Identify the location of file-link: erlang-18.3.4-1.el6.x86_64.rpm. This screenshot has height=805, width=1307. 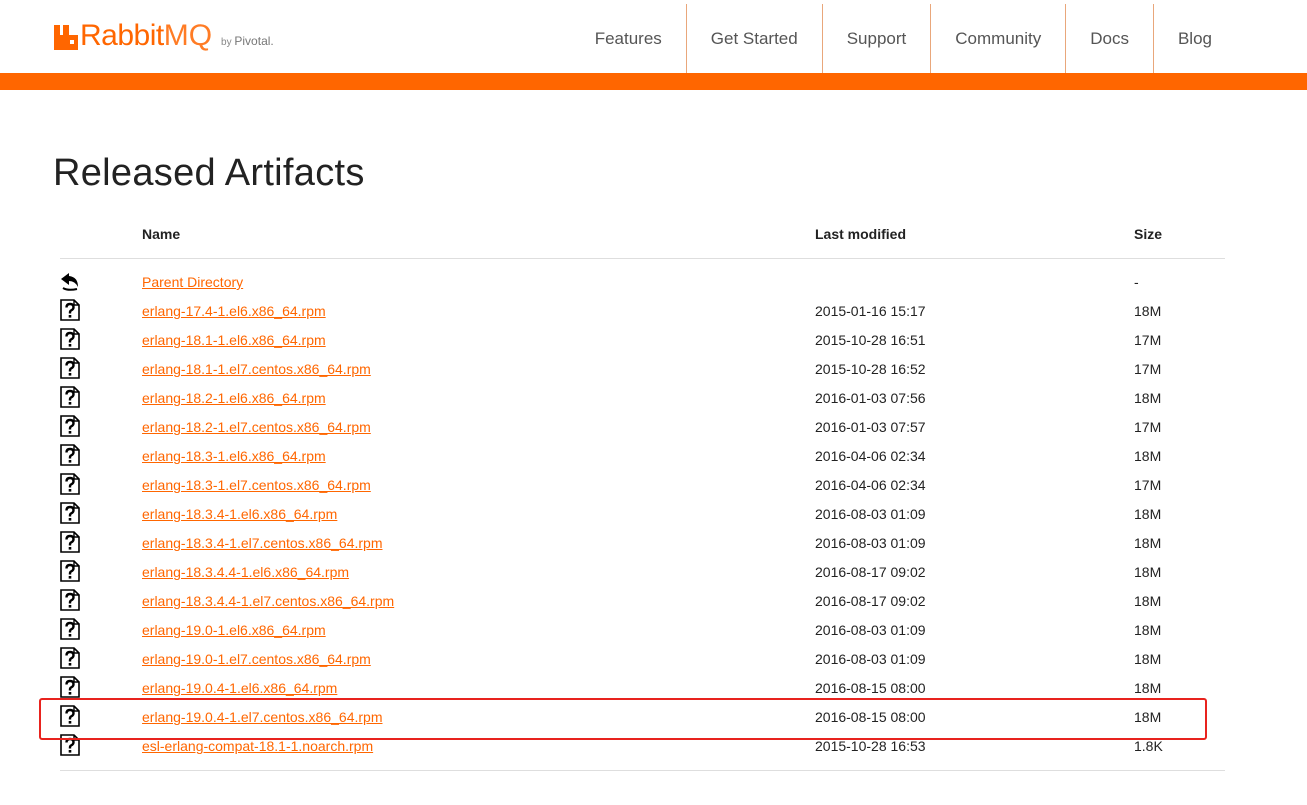
(239, 514).